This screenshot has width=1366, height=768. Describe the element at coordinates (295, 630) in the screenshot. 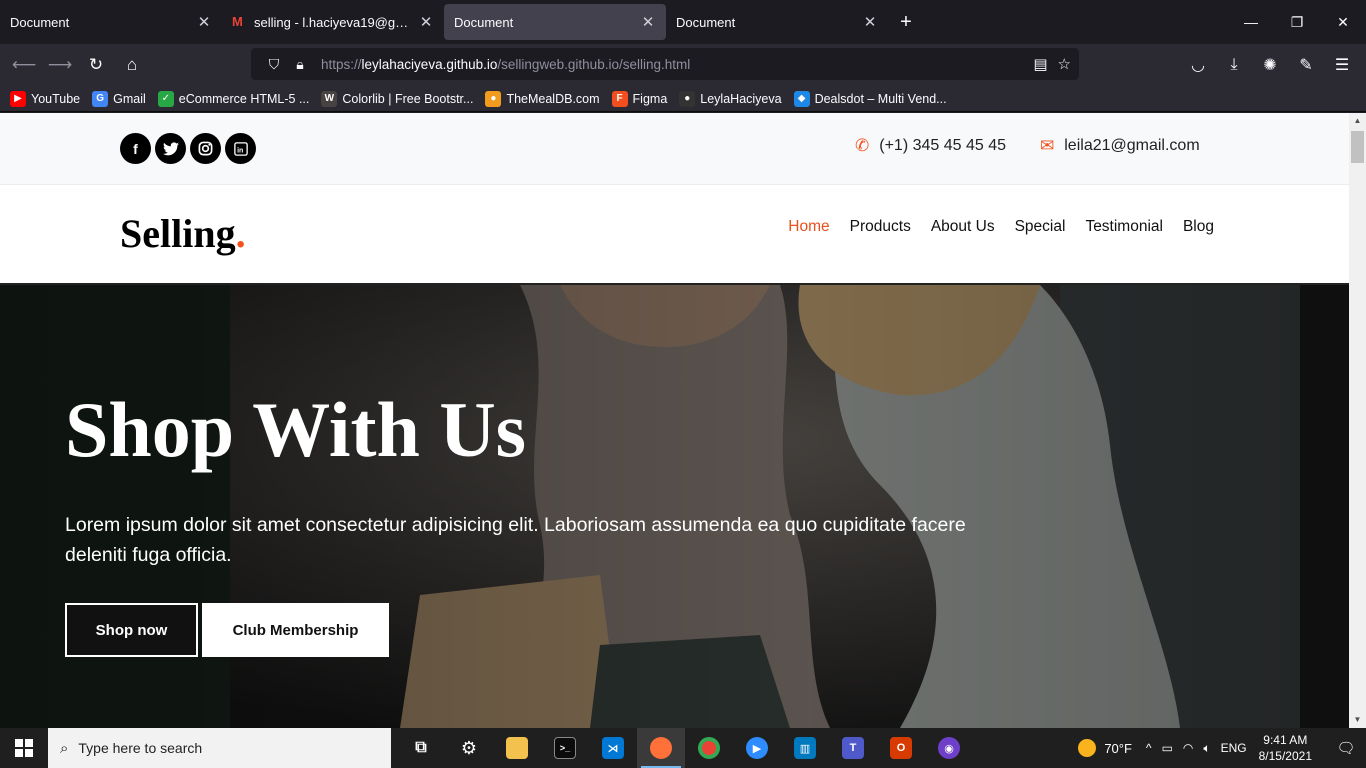

I see `club-membership-button: Club Membership` at that location.